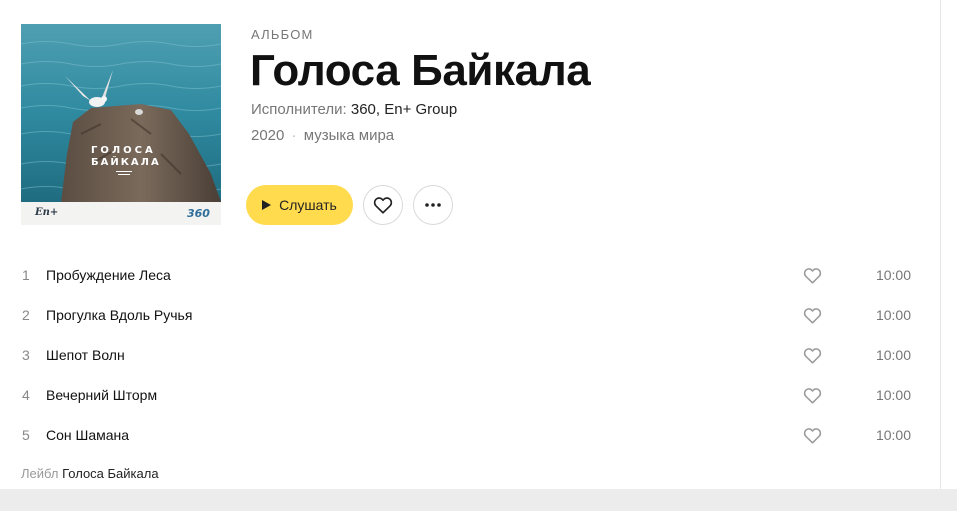 The image size is (957, 511). I want to click on track-row: 2 Прогулка Вдоль Ручья 10:00, so click(470, 315).